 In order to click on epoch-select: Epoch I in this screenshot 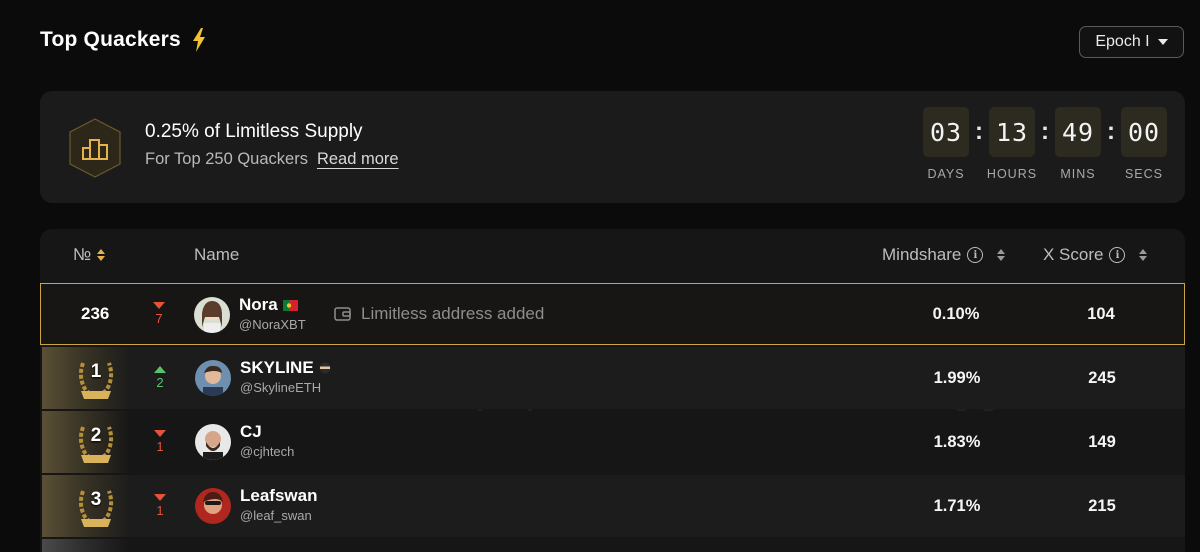, I will do `click(1131, 42)`.